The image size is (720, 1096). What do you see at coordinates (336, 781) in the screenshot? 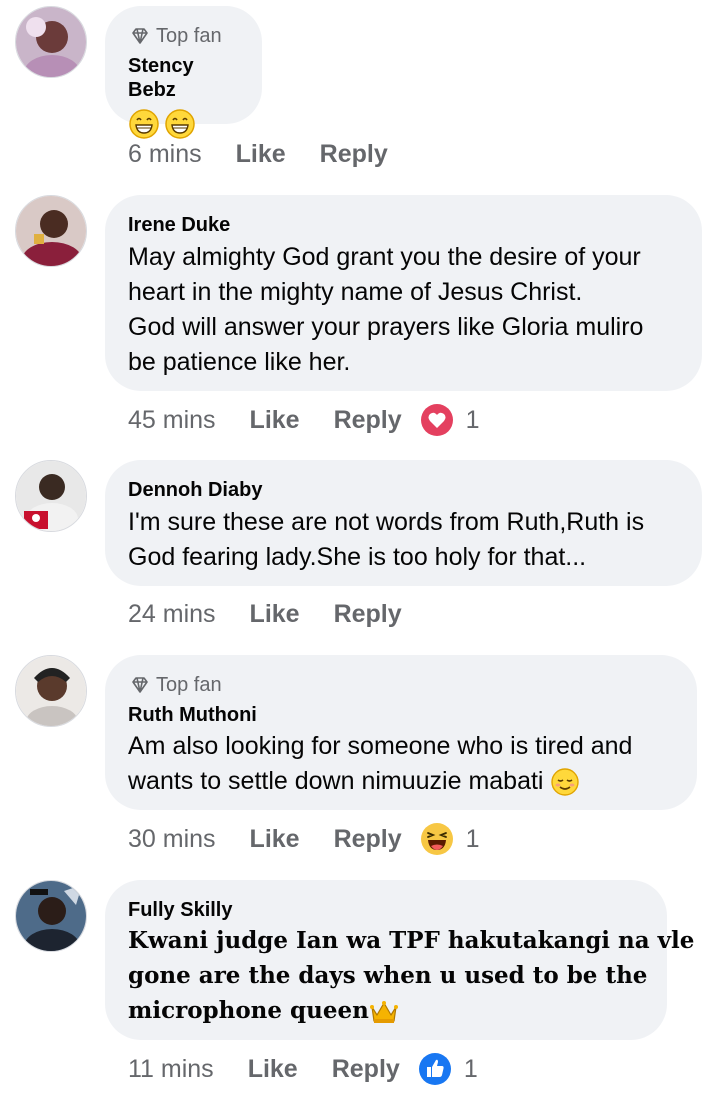
I see `comment-line-text: wants to settle down nimuuzie mabati` at bounding box center [336, 781].